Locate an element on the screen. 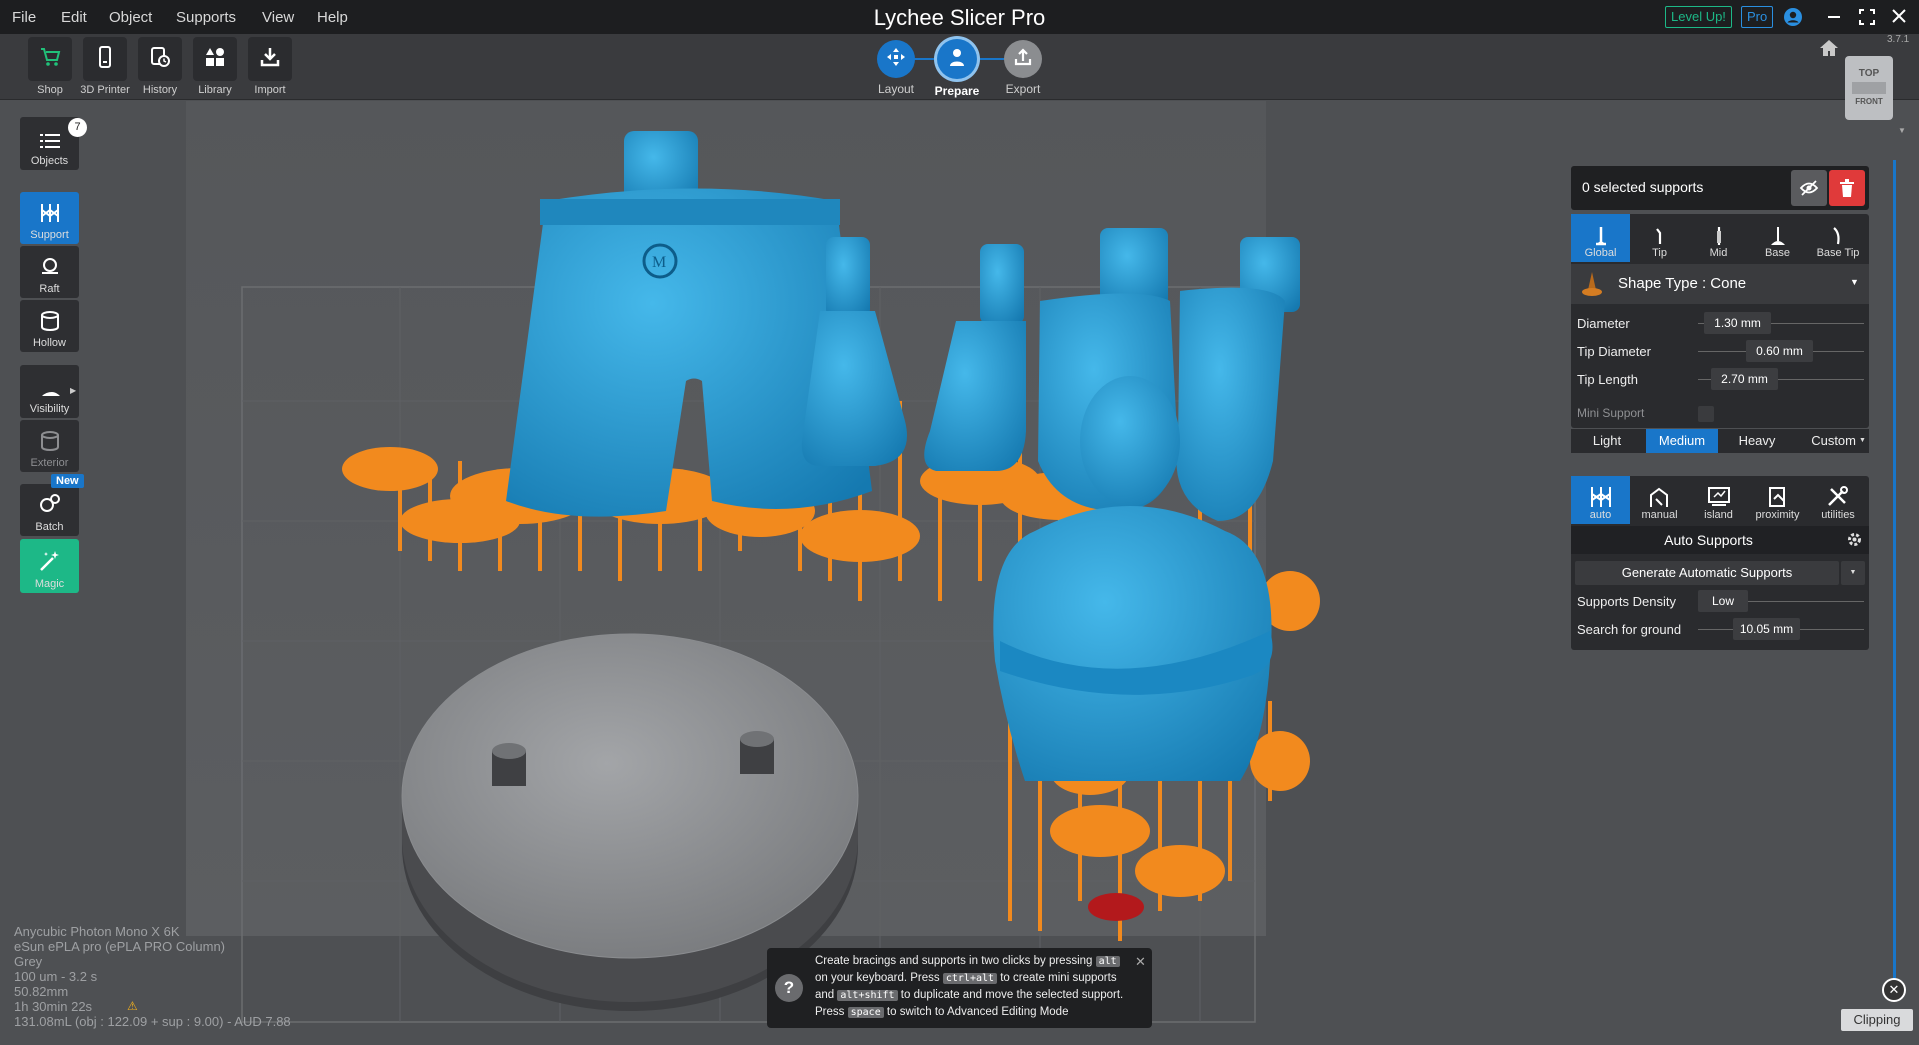  tab-mid: Mid is located at coordinates (1718, 238).